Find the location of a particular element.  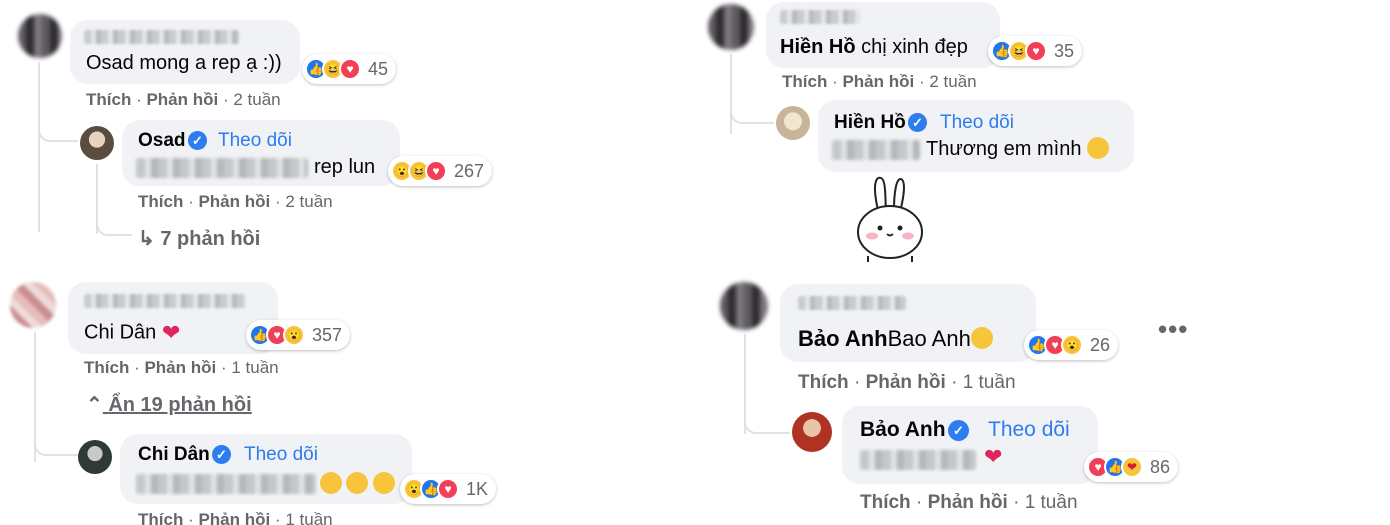

comment-body: Chi Dân ❤ is located at coordinates (132, 333).